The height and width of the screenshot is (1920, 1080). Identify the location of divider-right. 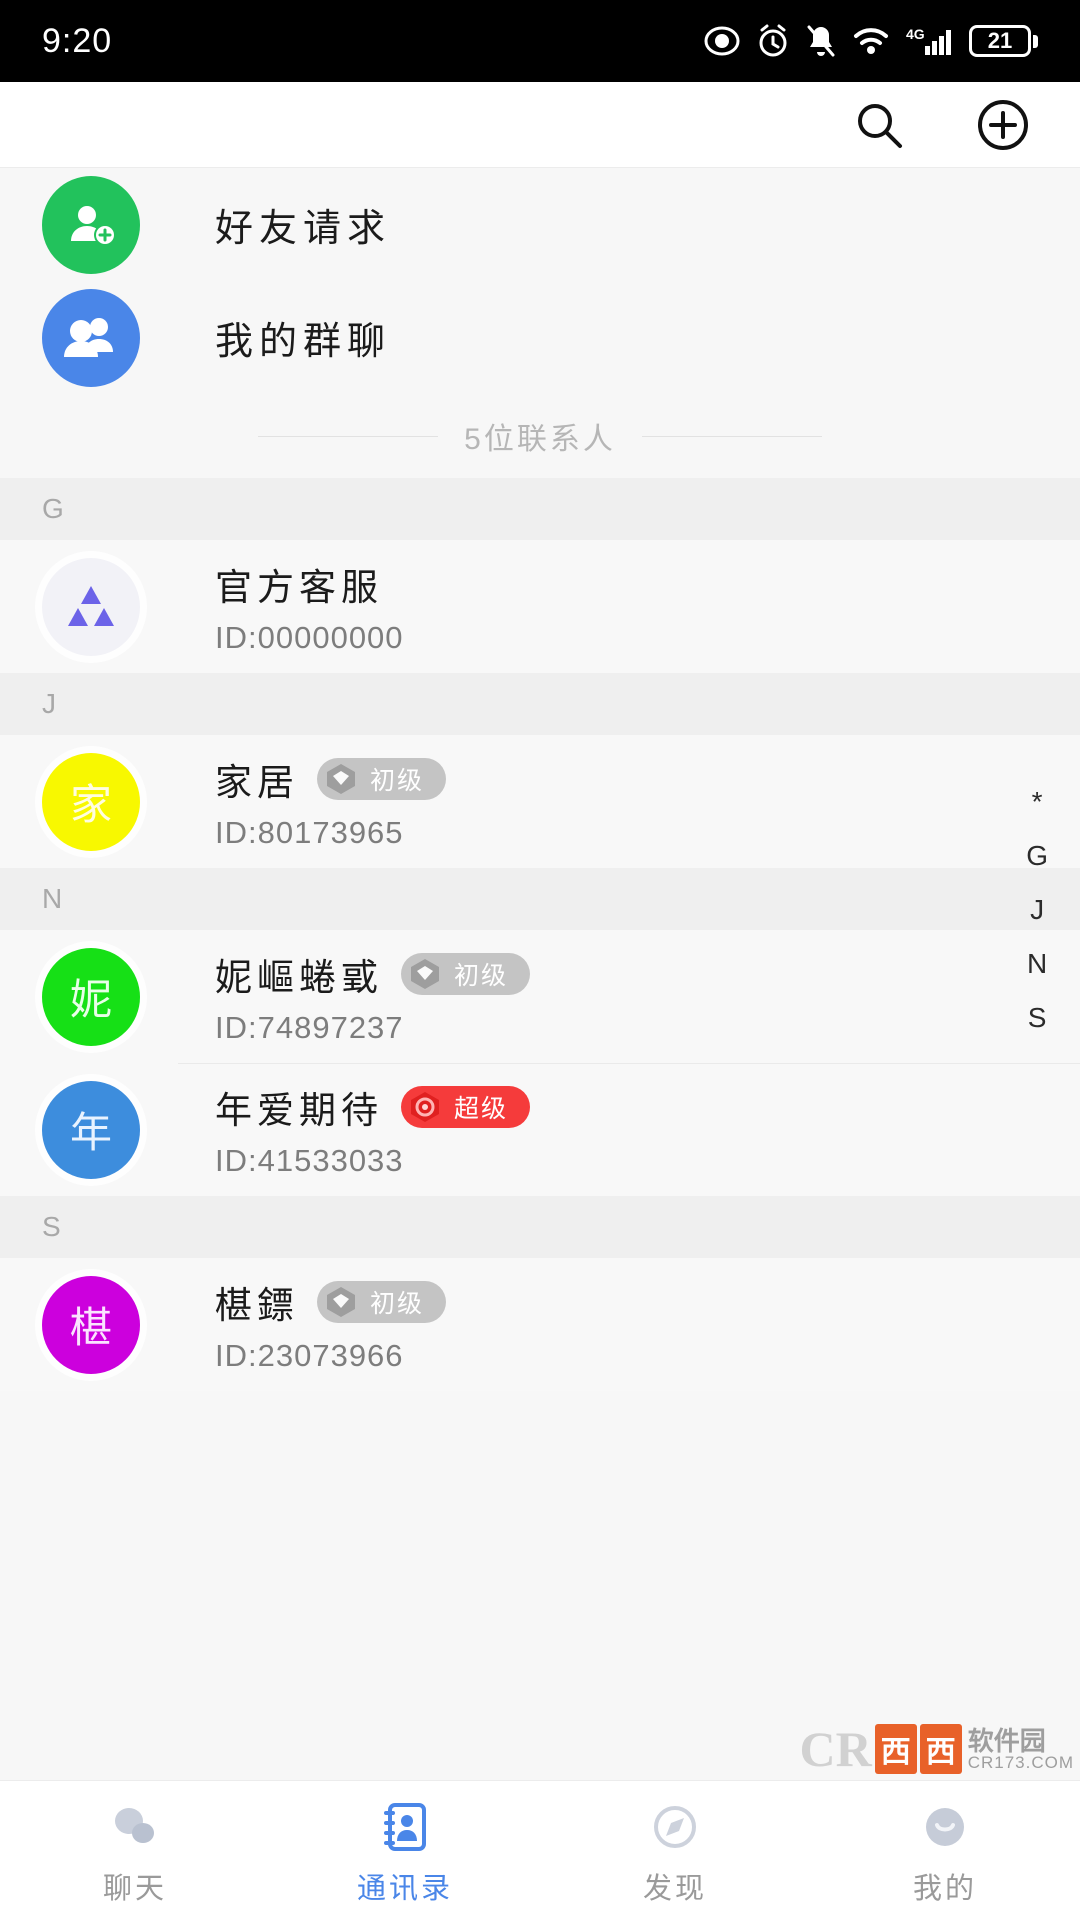
(731, 436).